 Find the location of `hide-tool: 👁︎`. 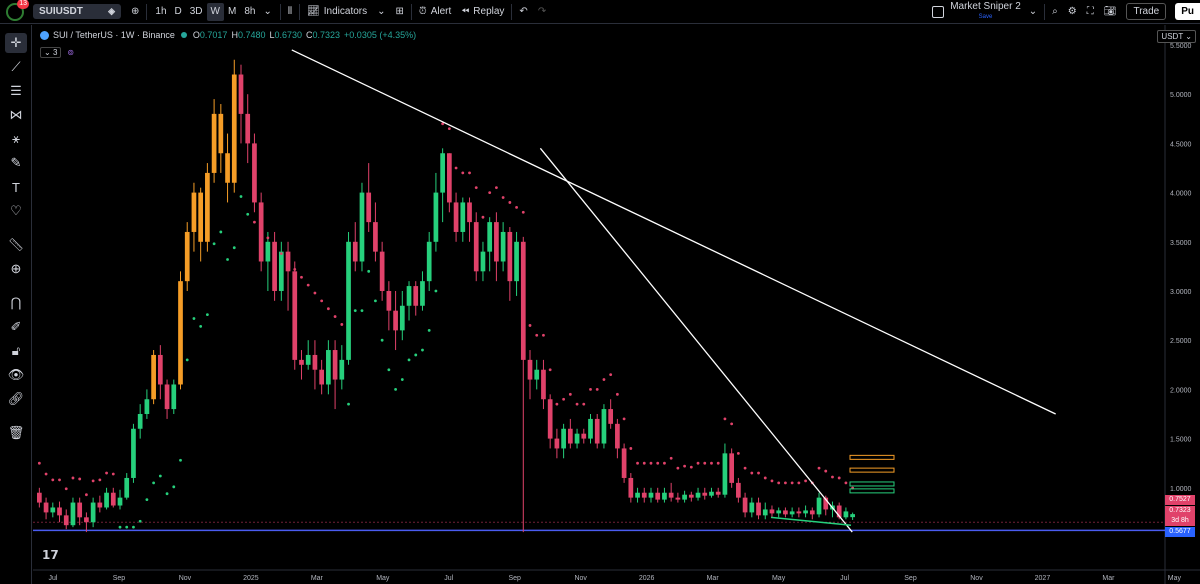

hide-tool: 👁︎ is located at coordinates (16, 375).